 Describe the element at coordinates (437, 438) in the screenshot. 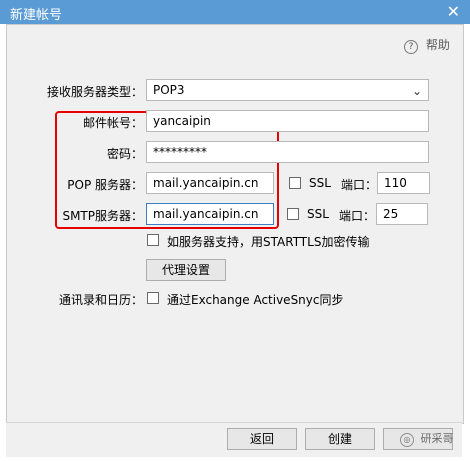

I see `watermark-text: 研采哥` at that location.